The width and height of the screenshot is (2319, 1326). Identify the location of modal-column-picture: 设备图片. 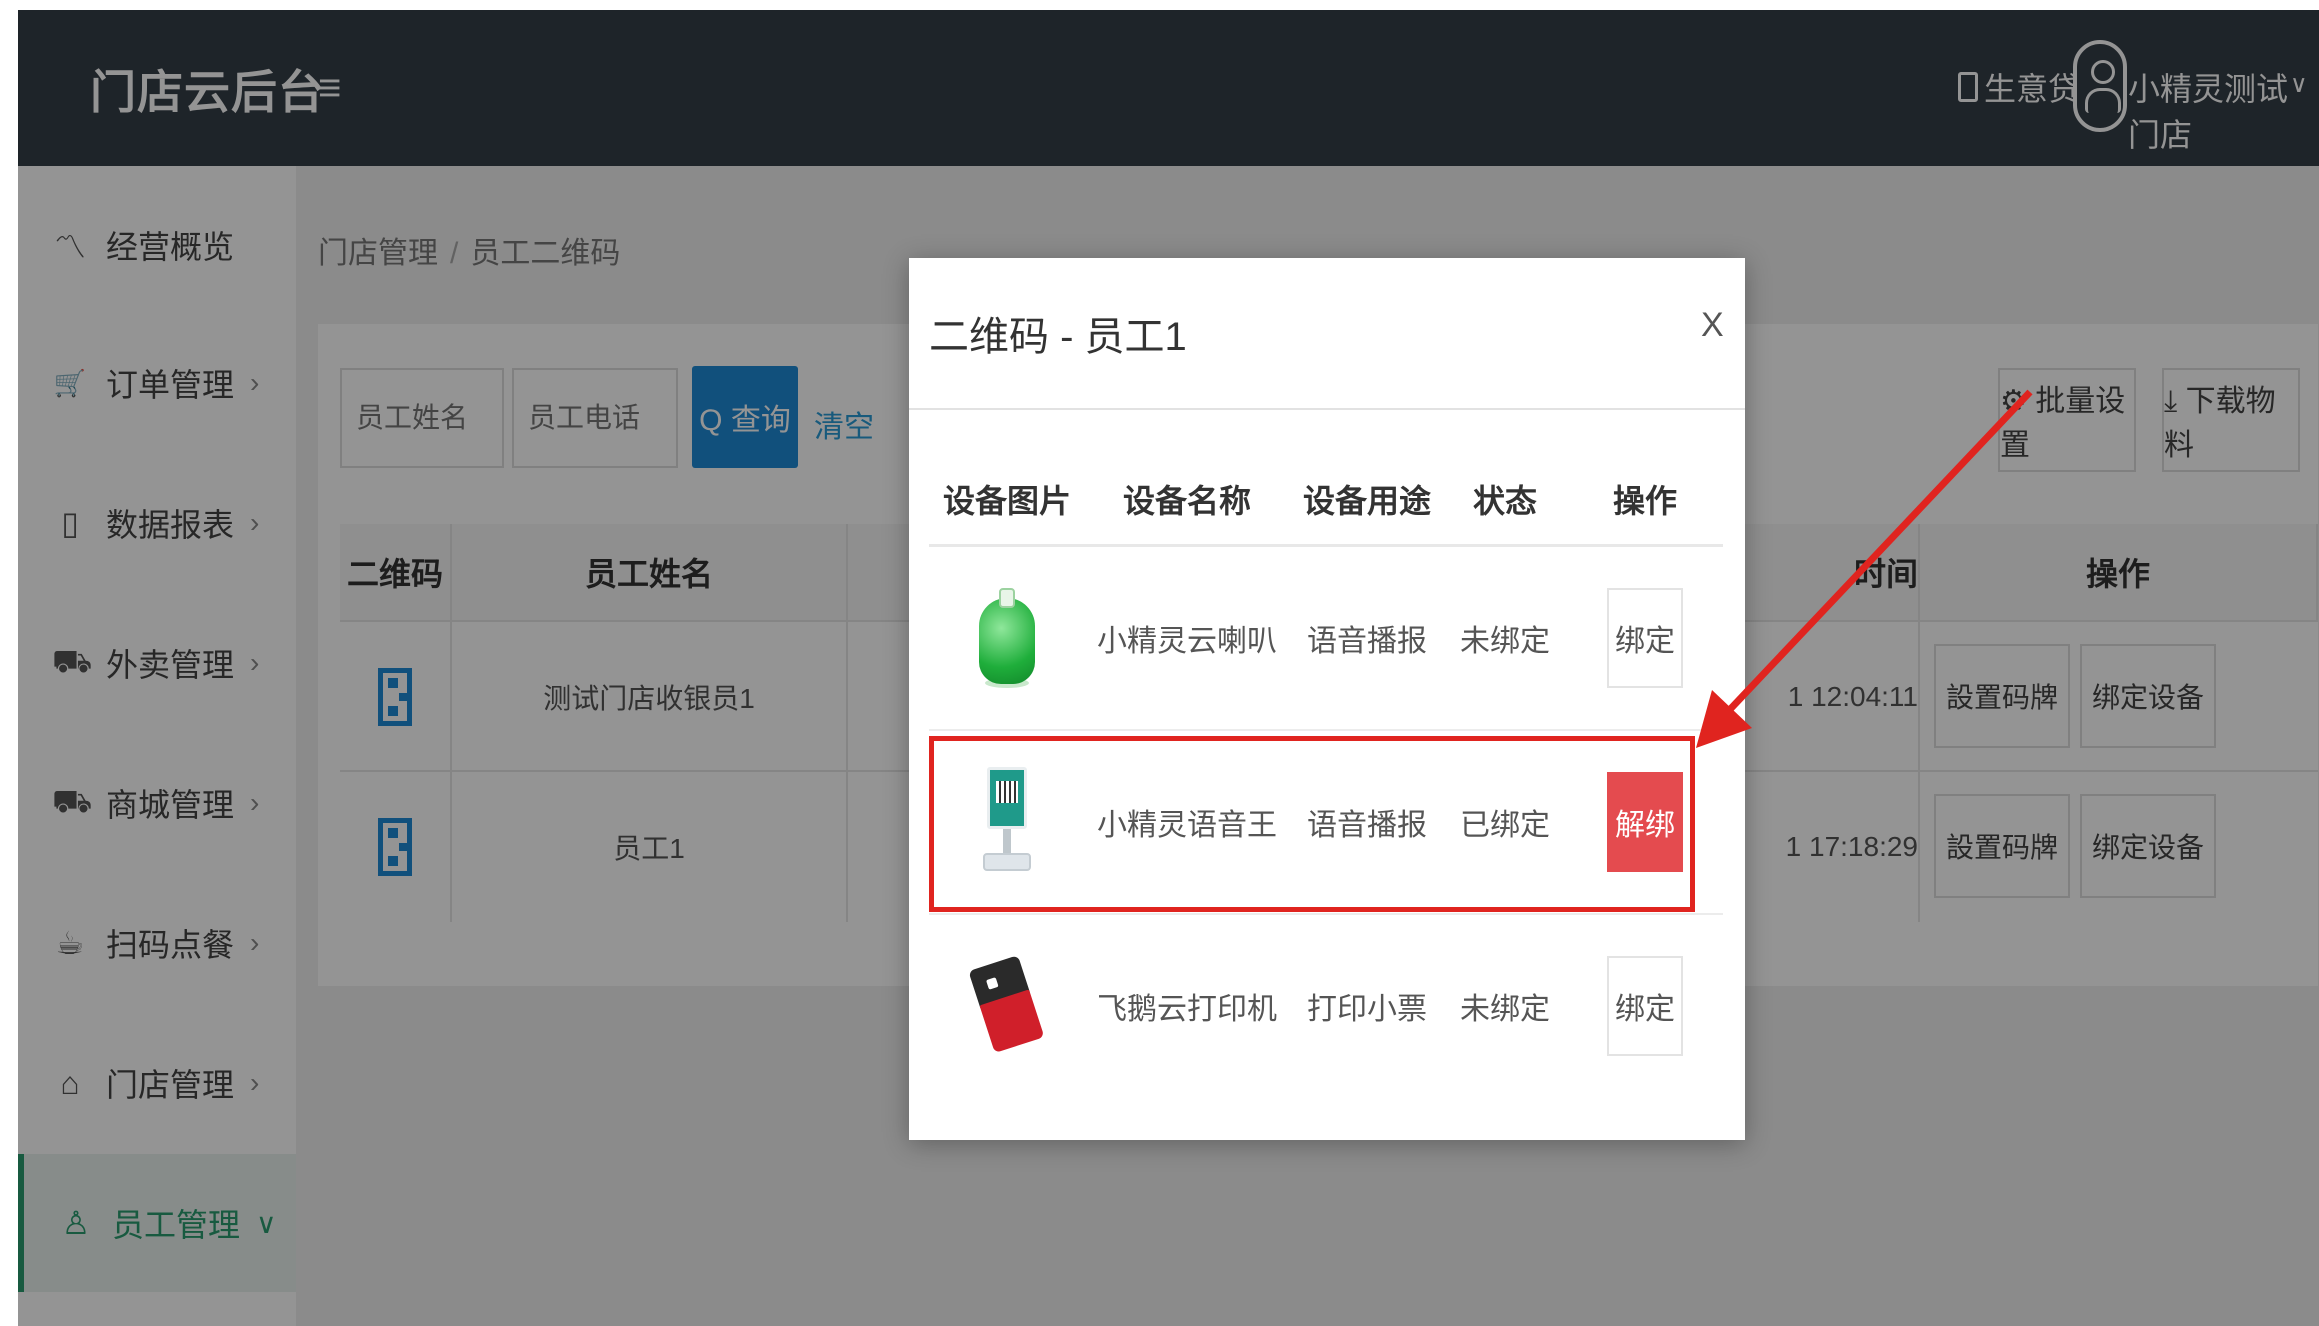
(1007, 501).